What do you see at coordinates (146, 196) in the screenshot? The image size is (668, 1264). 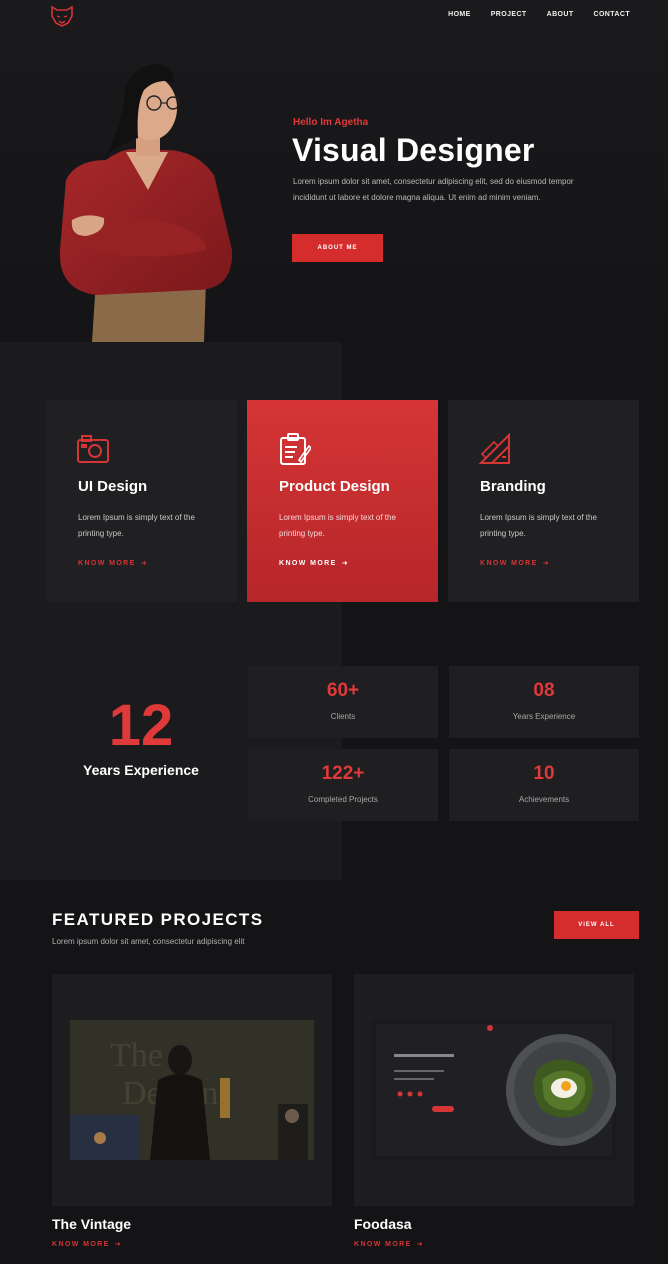 I see `hero-portrait` at bounding box center [146, 196].